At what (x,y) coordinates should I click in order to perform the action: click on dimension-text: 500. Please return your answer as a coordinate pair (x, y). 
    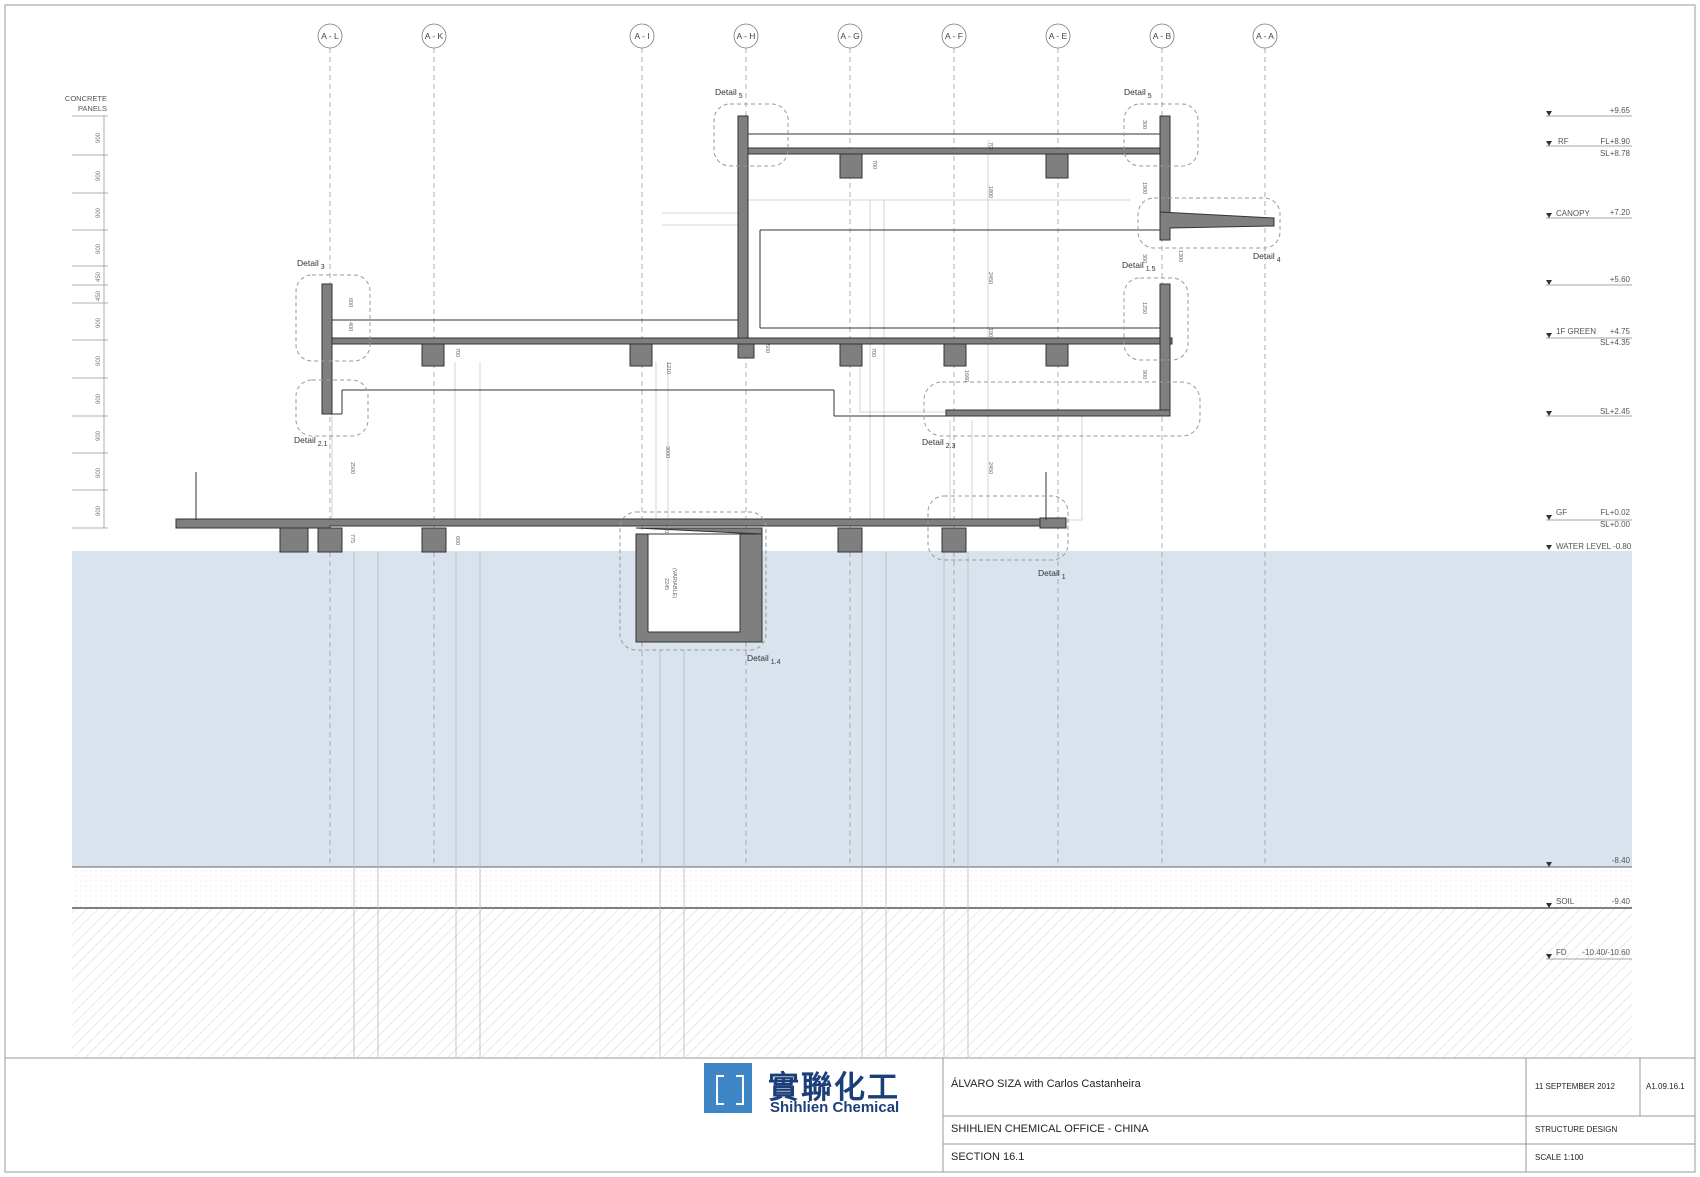
    Looking at the image, I should click on (767, 348).